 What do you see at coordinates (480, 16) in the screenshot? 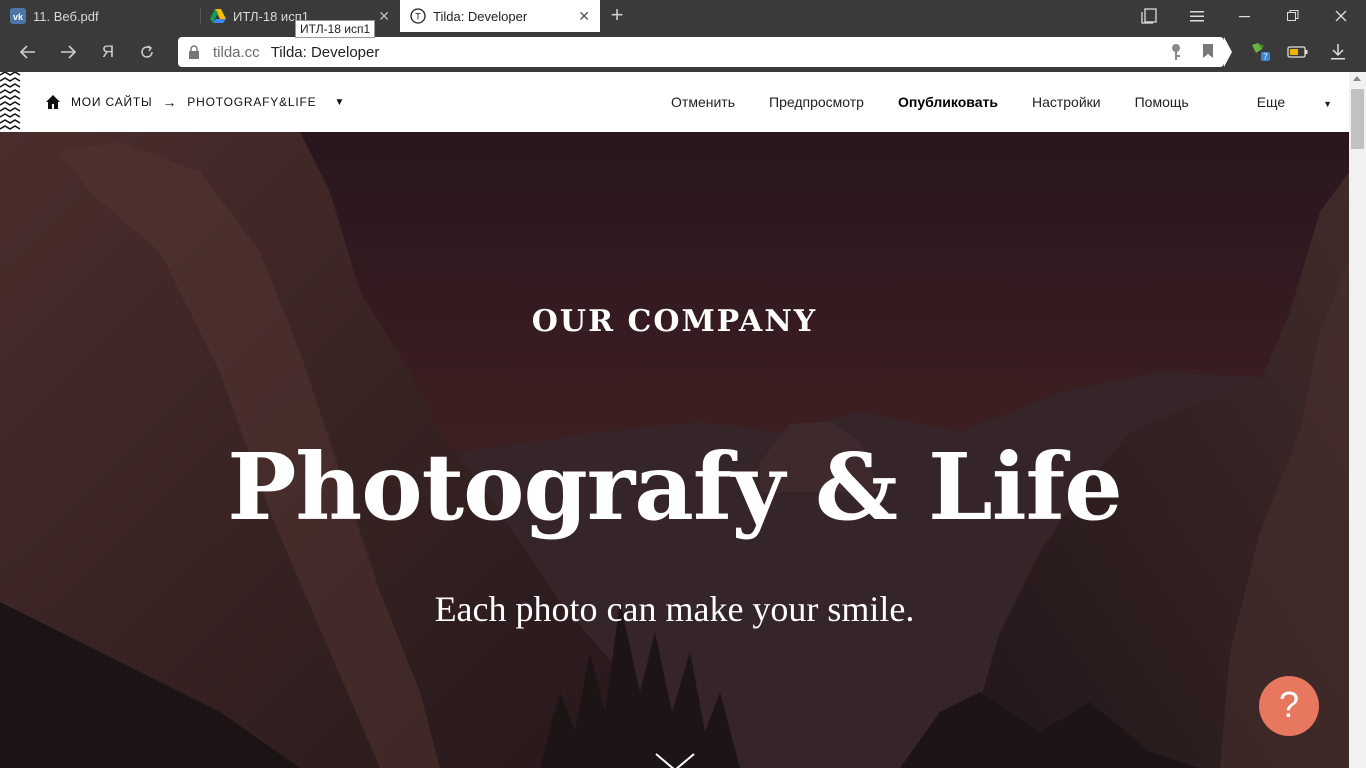
I see `tab-title: Tilda: Developer` at bounding box center [480, 16].